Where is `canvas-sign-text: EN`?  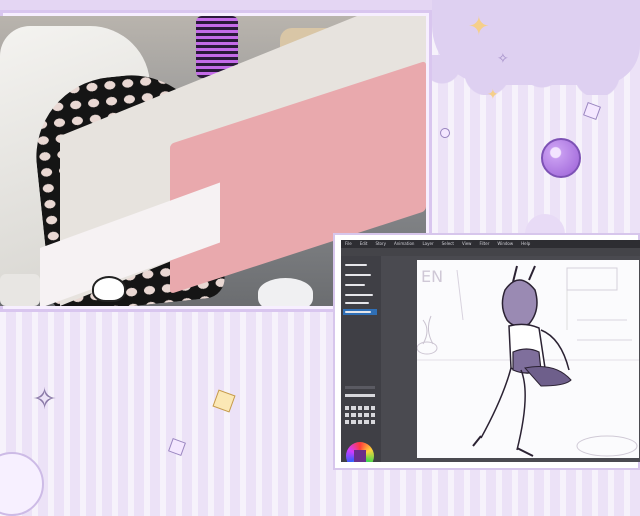
canvas-sign-text: EN is located at coordinates (432, 276).